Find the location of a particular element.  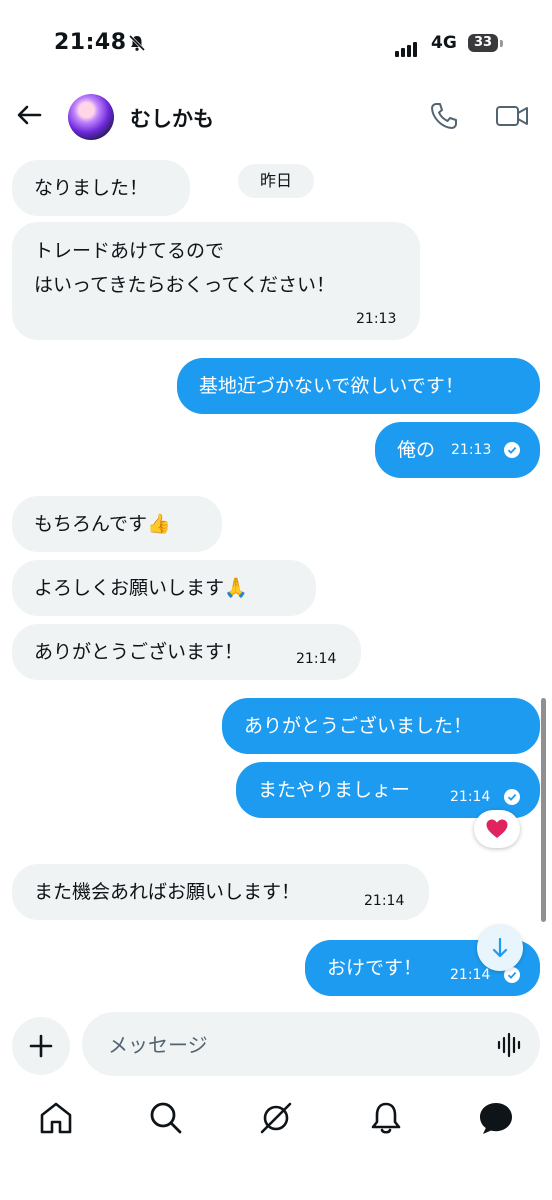

message-text: またやりましょー is located at coordinates (334, 790).